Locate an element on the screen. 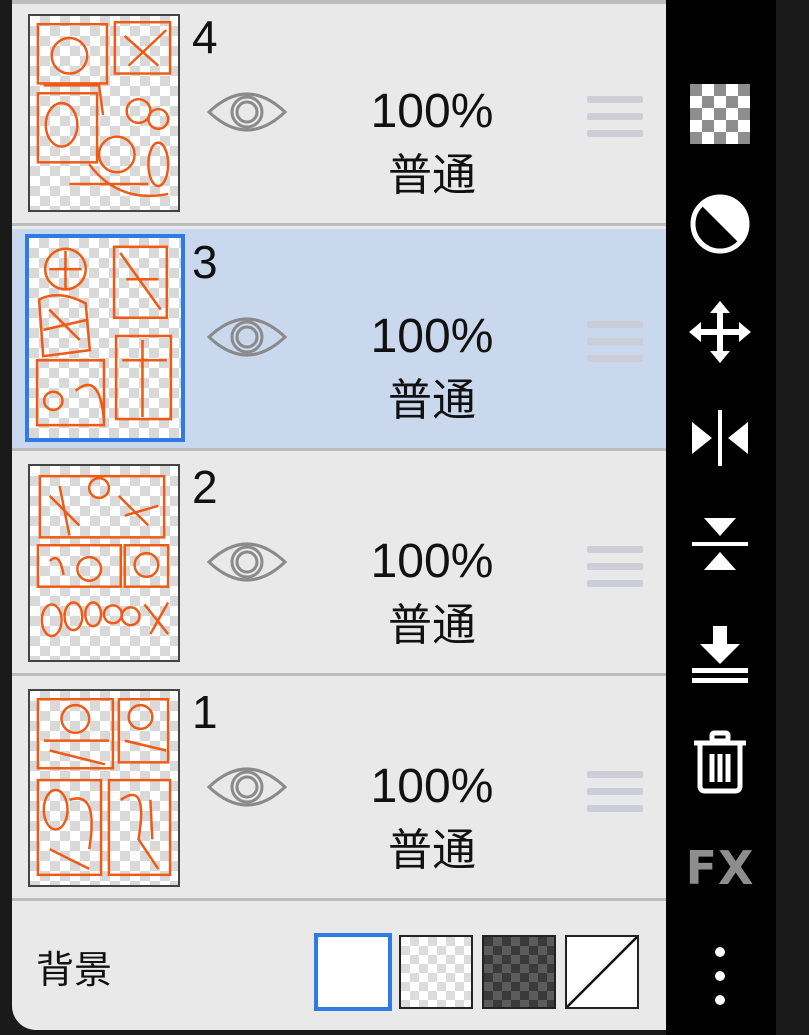 The image size is (809, 1035). checker-icon is located at coordinates (720, 114).